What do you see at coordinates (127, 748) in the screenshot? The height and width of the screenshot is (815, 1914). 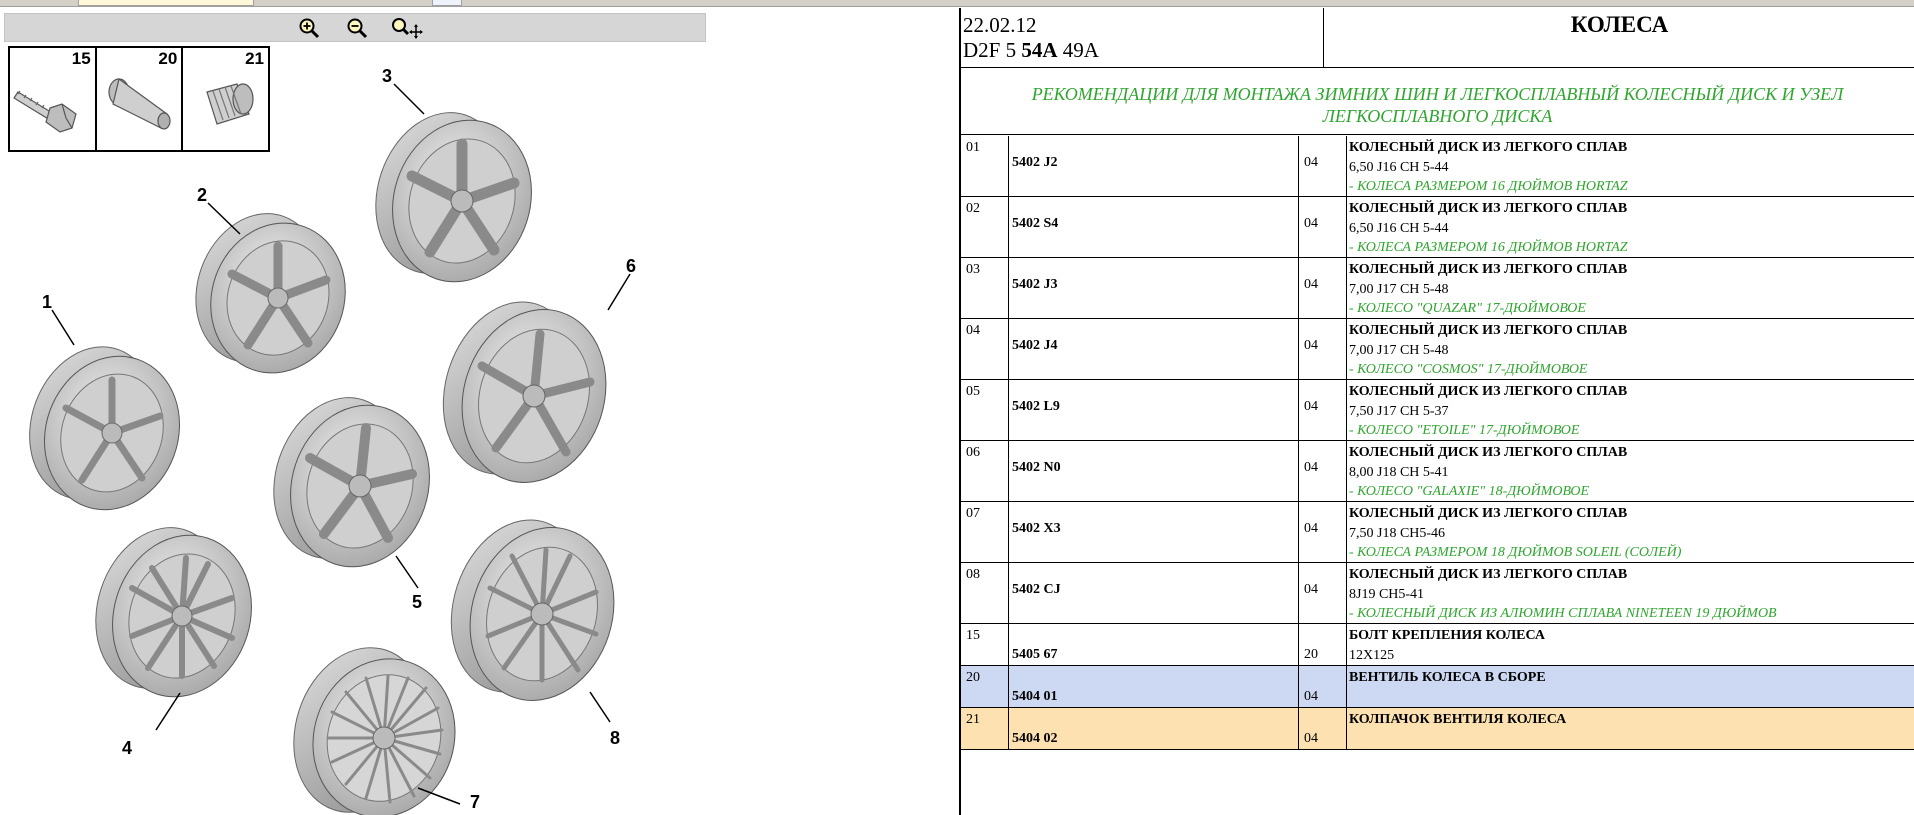 I see `callout-4: 4` at bounding box center [127, 748].